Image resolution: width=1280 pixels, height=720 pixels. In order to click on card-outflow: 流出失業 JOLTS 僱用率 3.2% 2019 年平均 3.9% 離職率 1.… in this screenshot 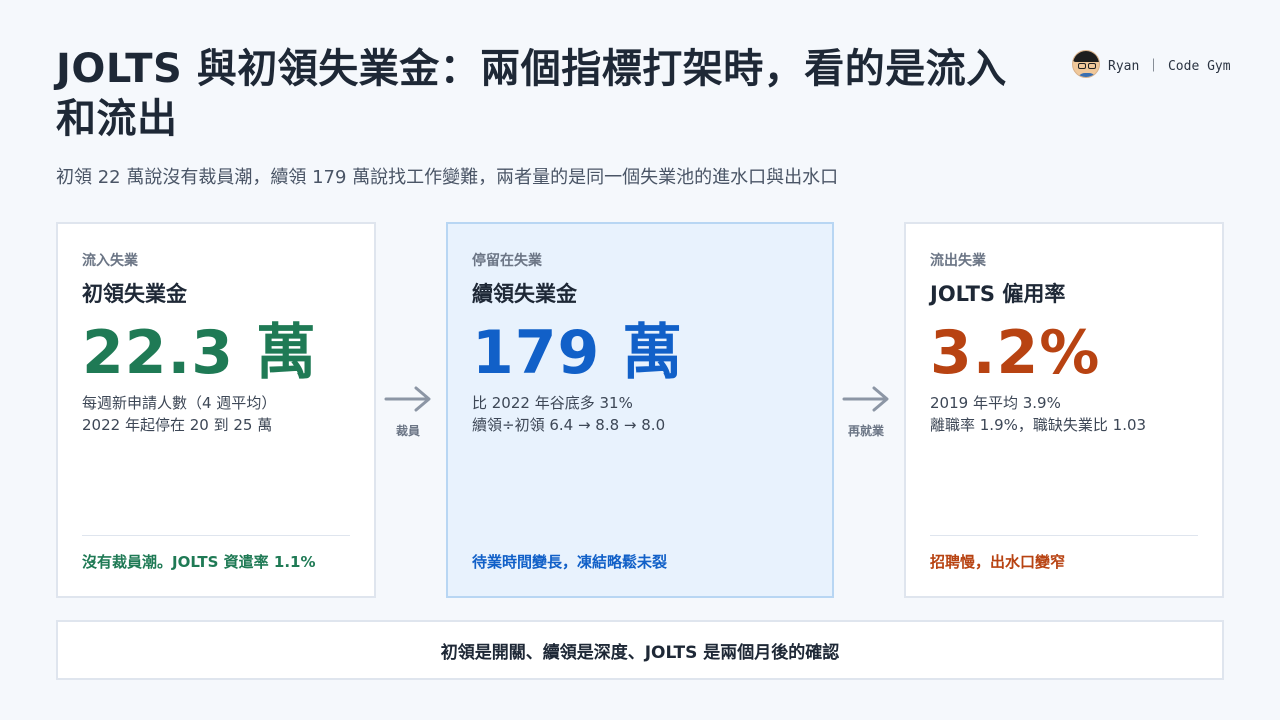, I will do `click(1064, 410)`.